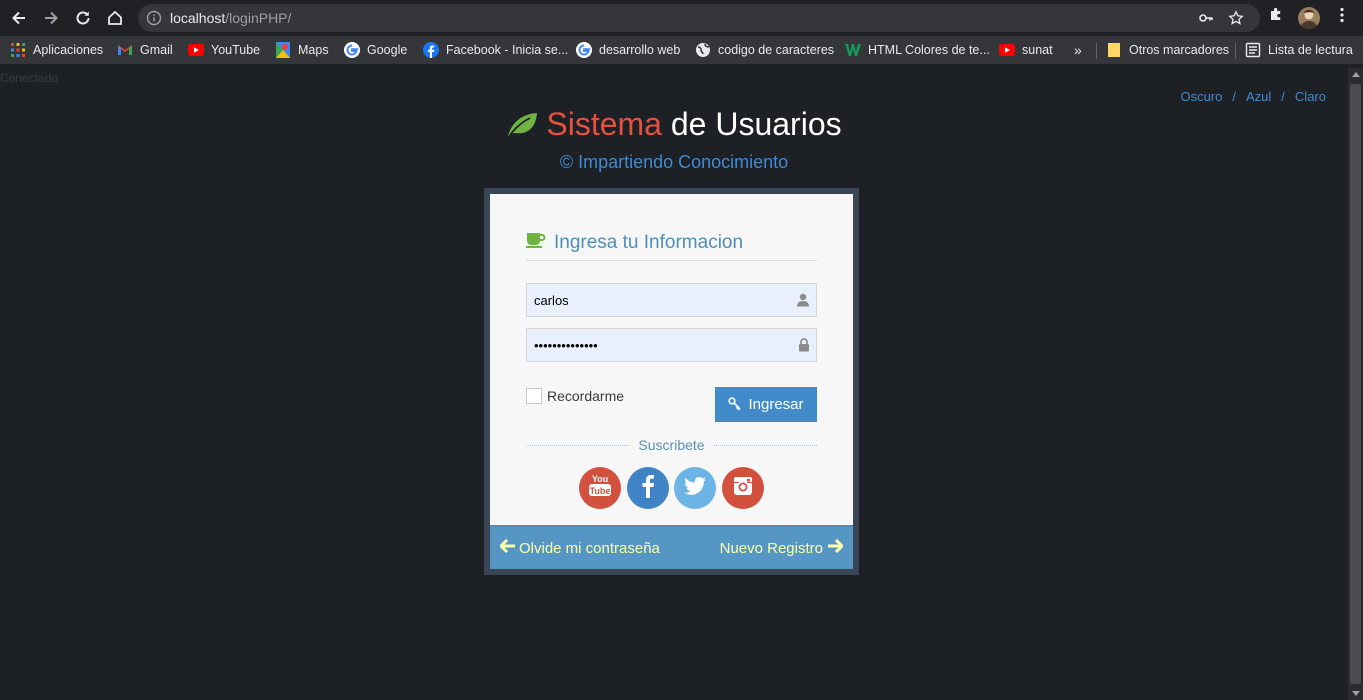 The image size is (1363, 700). I want to click on back-arrow-icon, so click(19, 18).